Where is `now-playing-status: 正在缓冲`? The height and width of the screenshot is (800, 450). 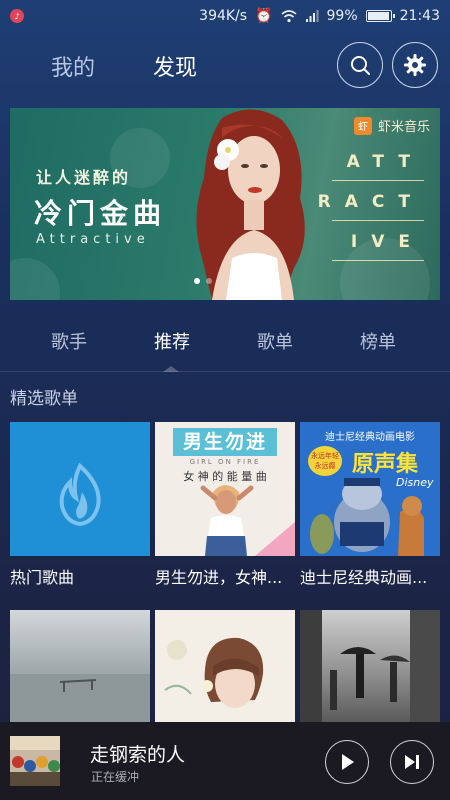
now-playing-status: 正在缓冲 is located at coordinates (115, 777).